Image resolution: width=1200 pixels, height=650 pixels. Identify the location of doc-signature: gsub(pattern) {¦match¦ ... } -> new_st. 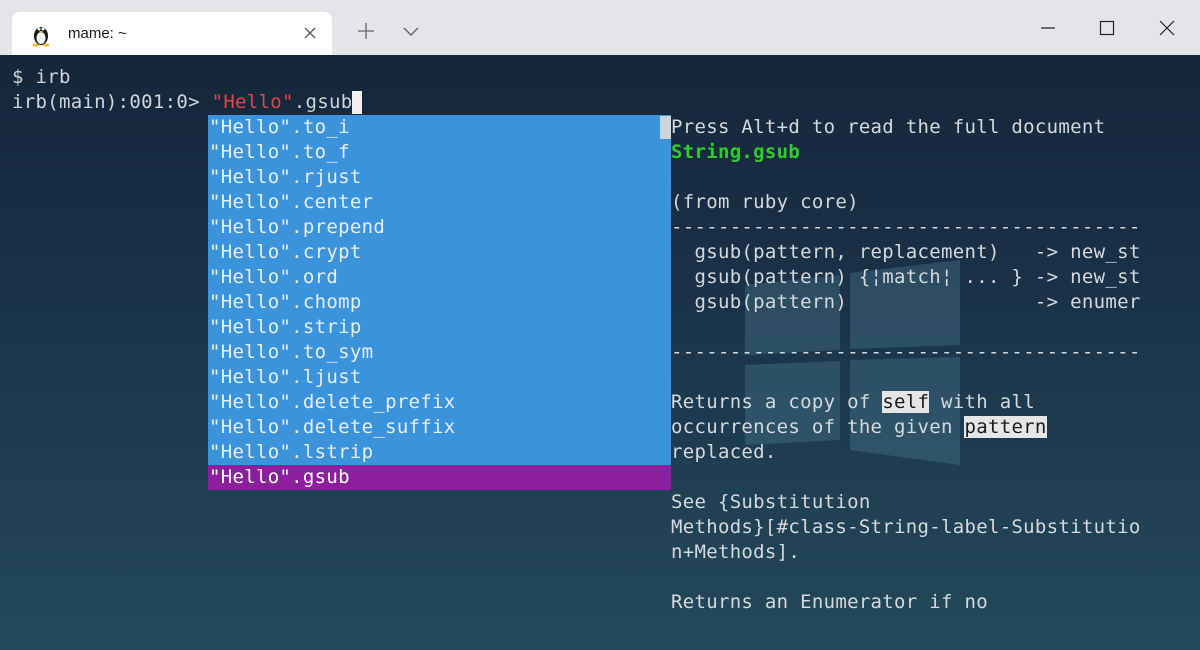
(906, 277).